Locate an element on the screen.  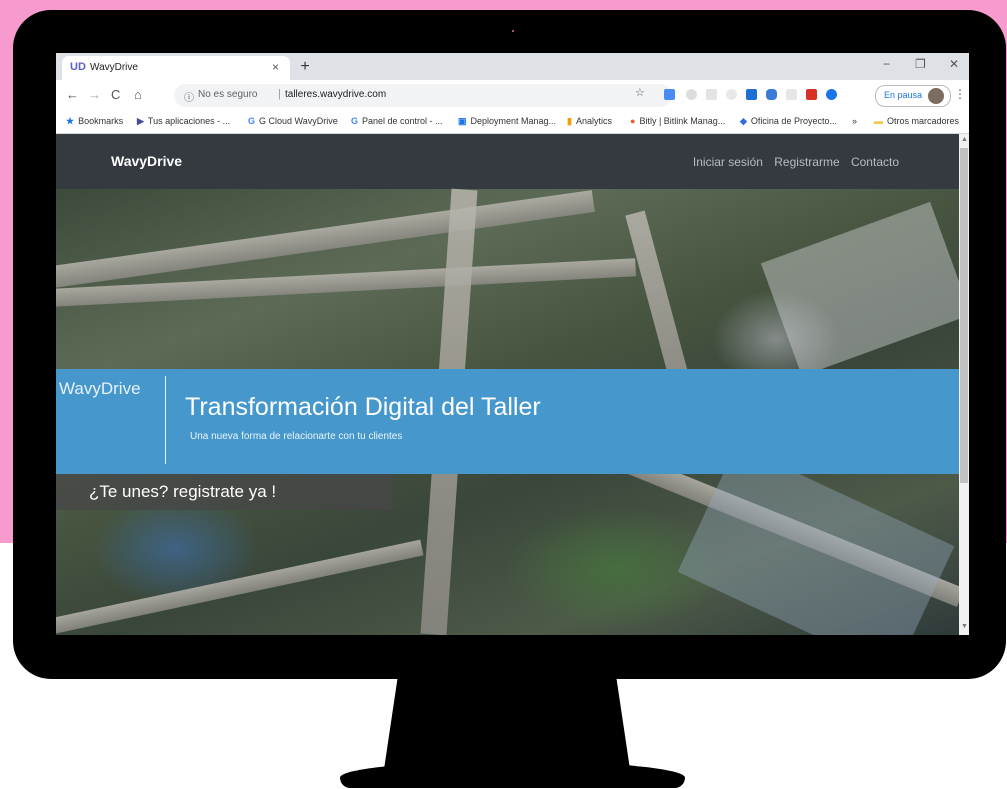
analytics-icon: ▮ is located at coordinates (569, 121).